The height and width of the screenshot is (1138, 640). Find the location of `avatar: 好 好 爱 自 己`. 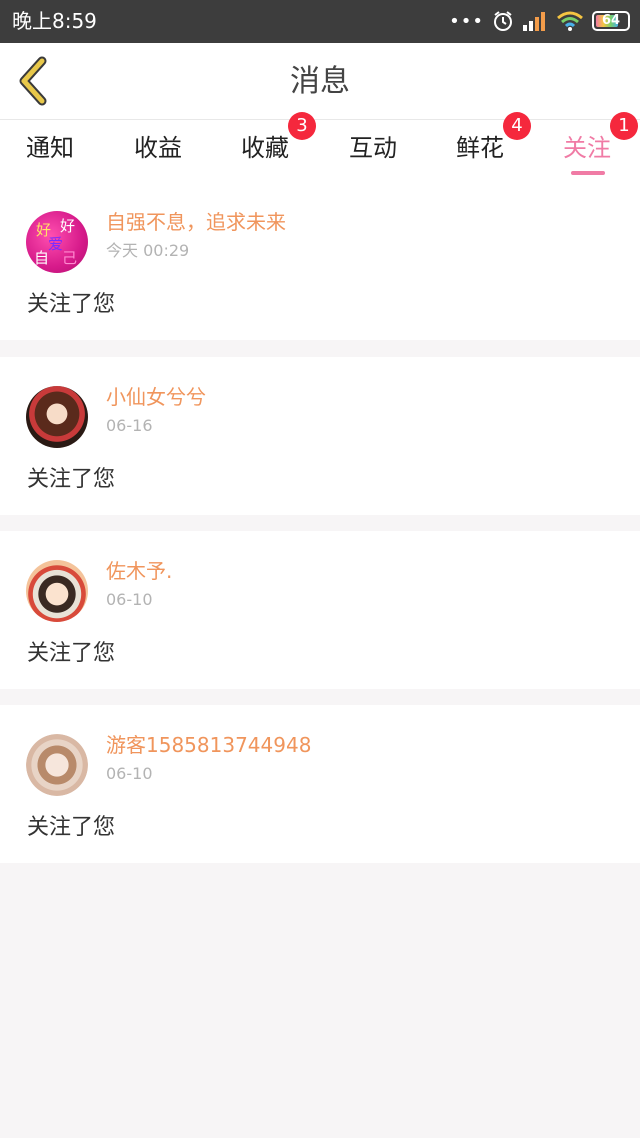

avatar: 好 好 爱 自 己 is located at coordinates (57, 242).